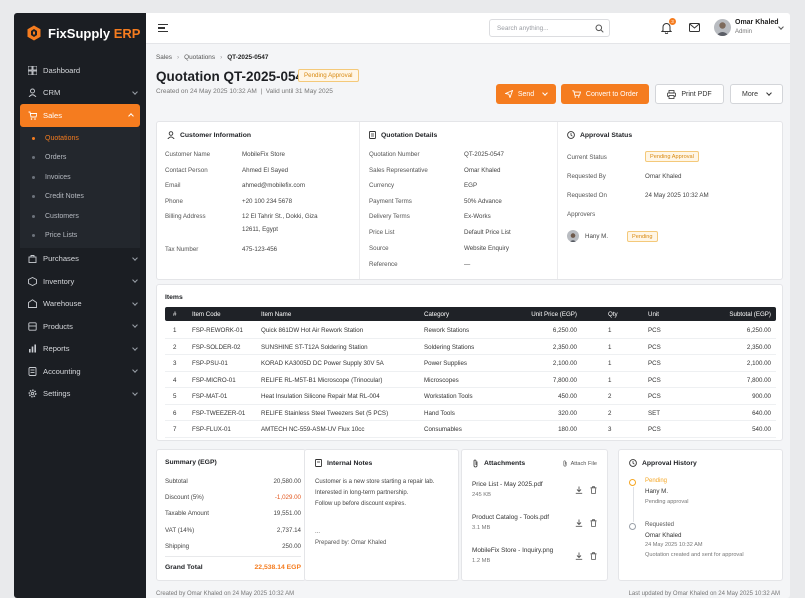 This screenshot has width=805, height=598. What do you see at coordinates (756, 94) in the screenshot?
I see `more-button: More` at bounding box center [756, 94].